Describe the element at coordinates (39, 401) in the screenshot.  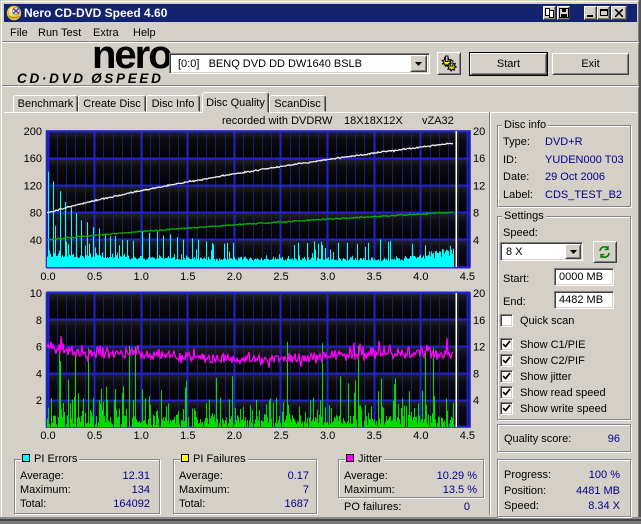
I see `svg-text: 2` at that location.